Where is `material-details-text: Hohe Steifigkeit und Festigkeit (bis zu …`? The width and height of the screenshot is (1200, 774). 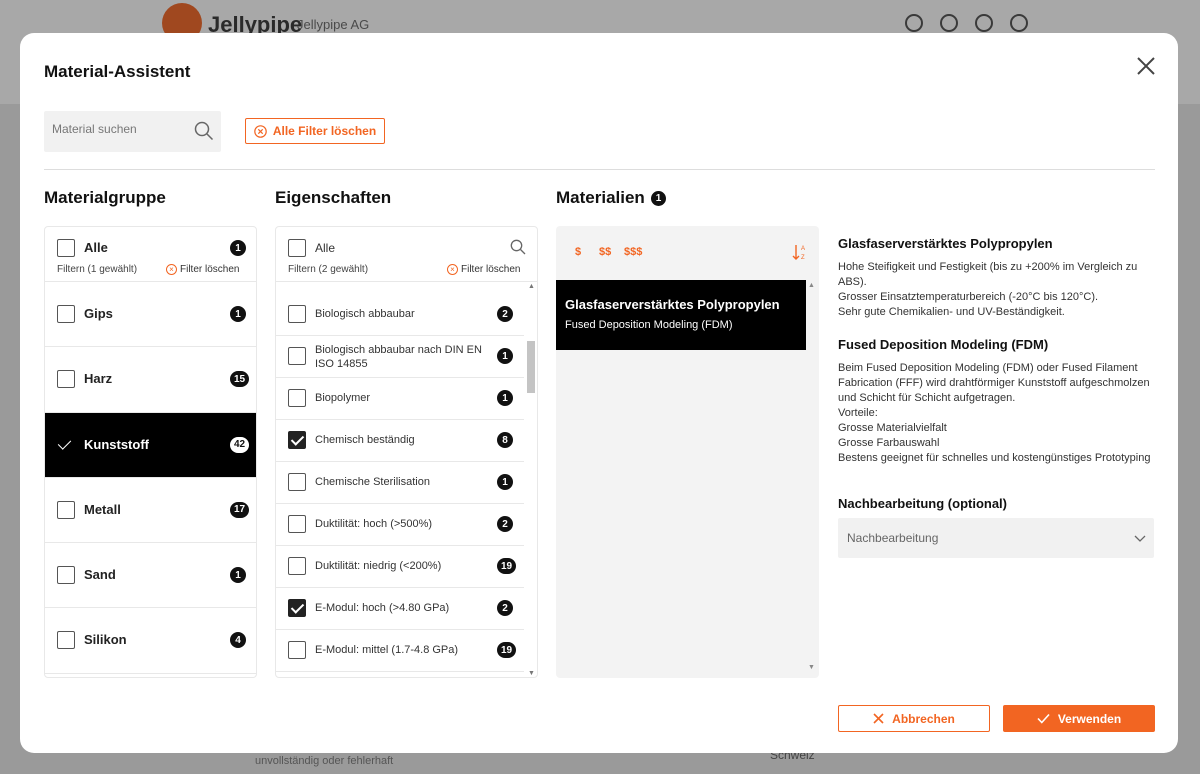 material-details-text: Hohe Steifigkeit und Festigkeit (bis zu … is located at coordinates (988, 289).